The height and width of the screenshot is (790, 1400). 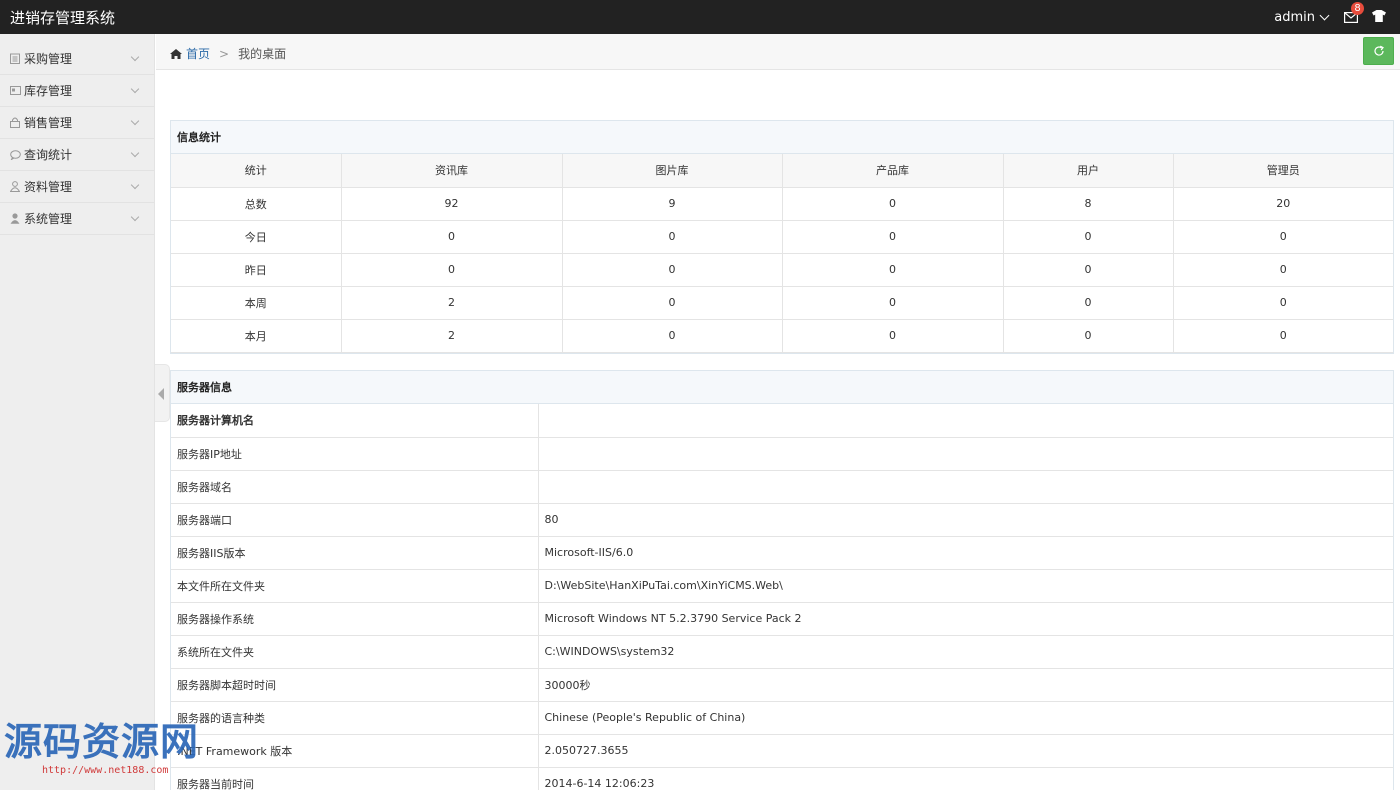 I want to click on table-header-row: 统计 资讯库 图片库 产品库 用户 管理员, so click(x=782, y=171).